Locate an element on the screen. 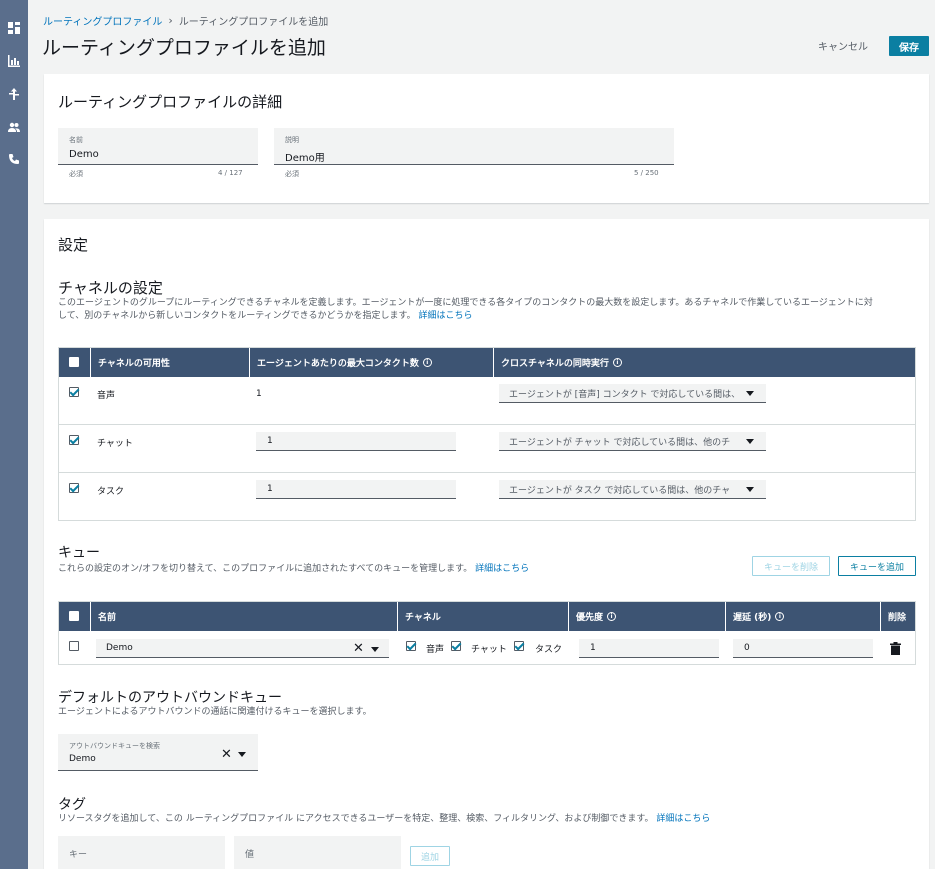  breadcrumb-link-routing-profiles: ルーティングプロファイル is located at coordinates (102, 20).